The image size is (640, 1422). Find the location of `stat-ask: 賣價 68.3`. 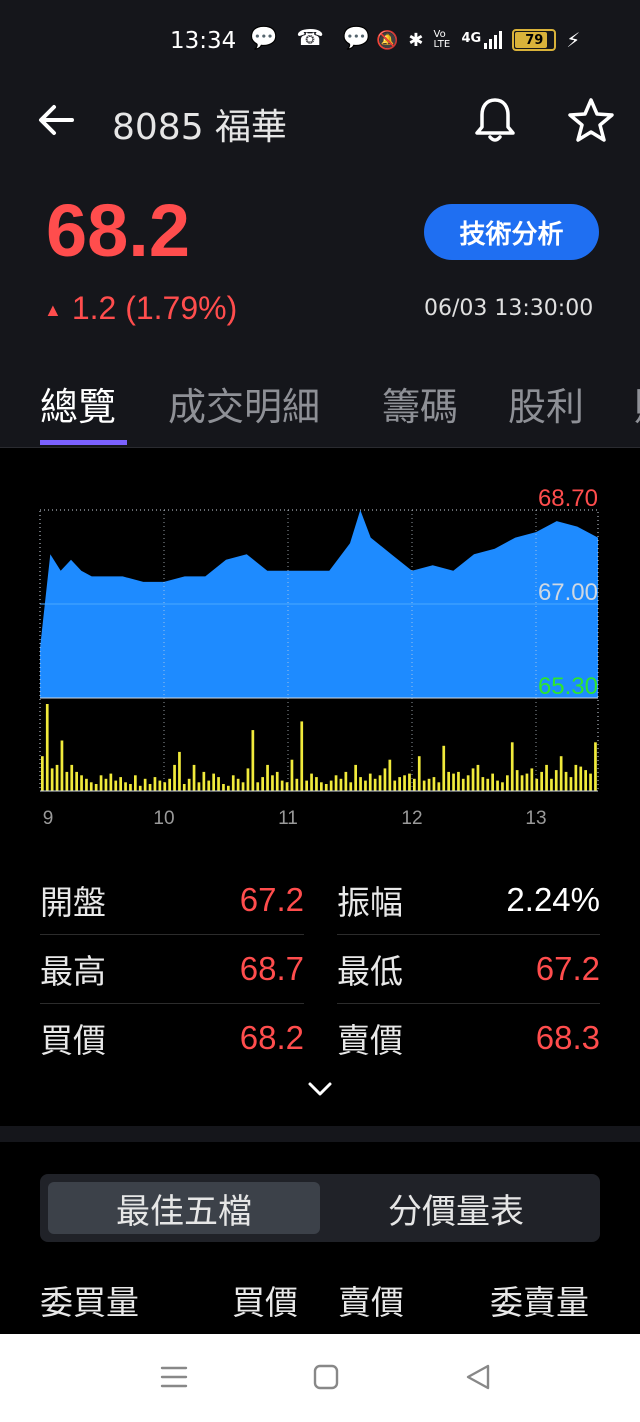

stat-ask: 賣價 68.3 is located at coordinates (468, 1038).